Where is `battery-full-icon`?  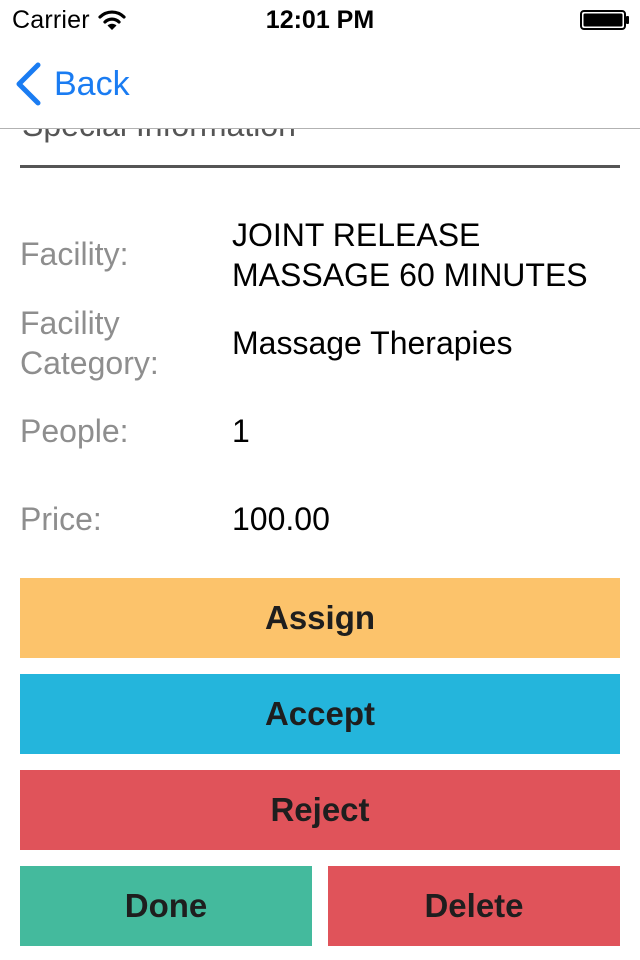 battery-full-icon is located at coordinates (604, 20).